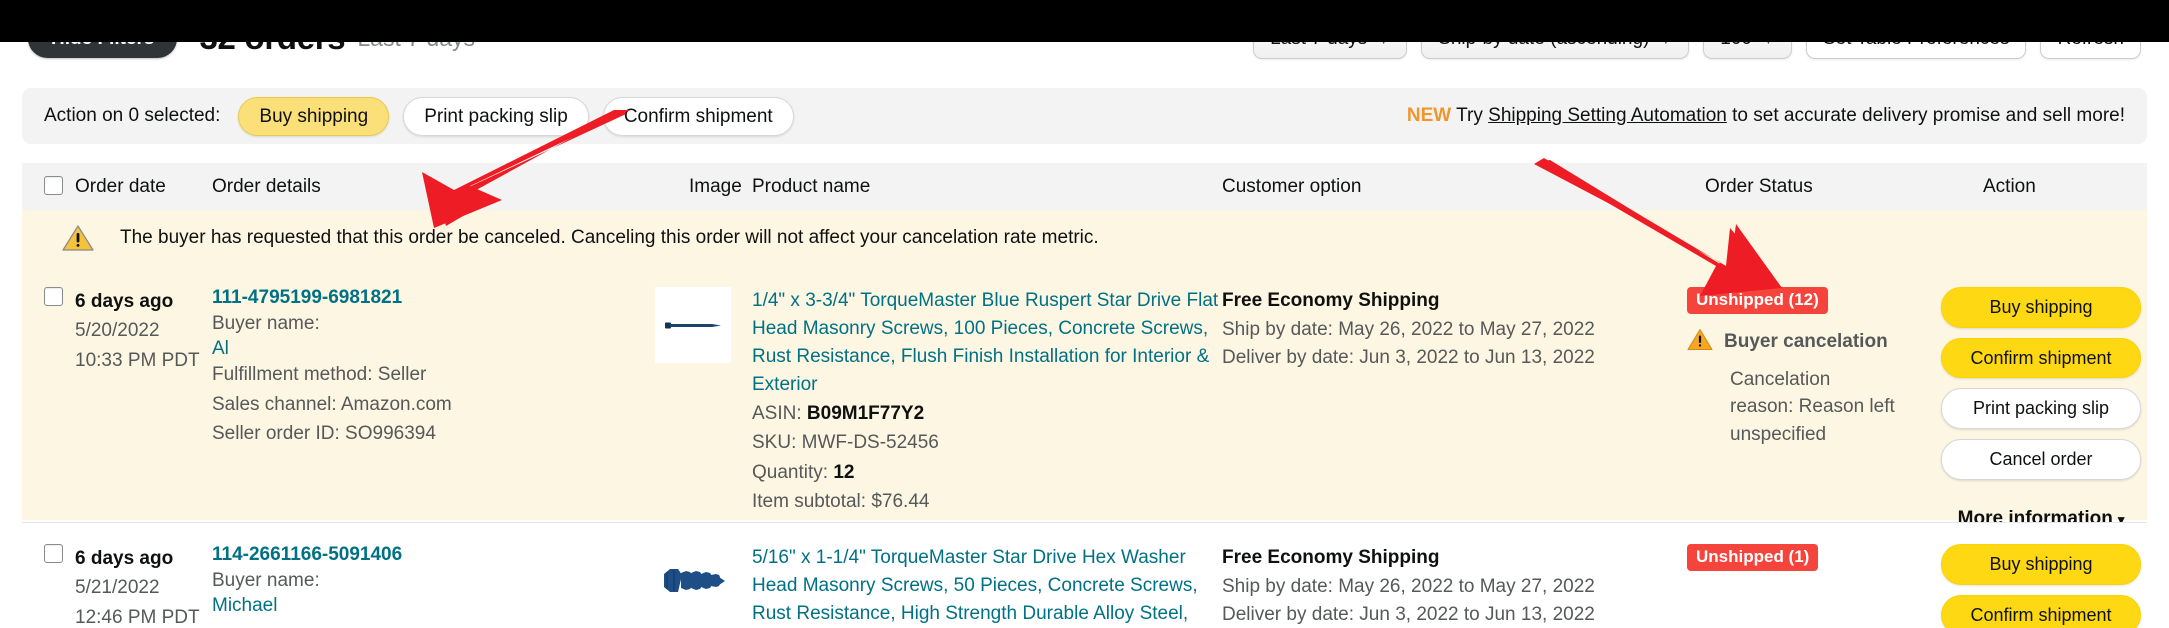  I want to click on column-header-order-date-label: Order date, so click(120, 186).